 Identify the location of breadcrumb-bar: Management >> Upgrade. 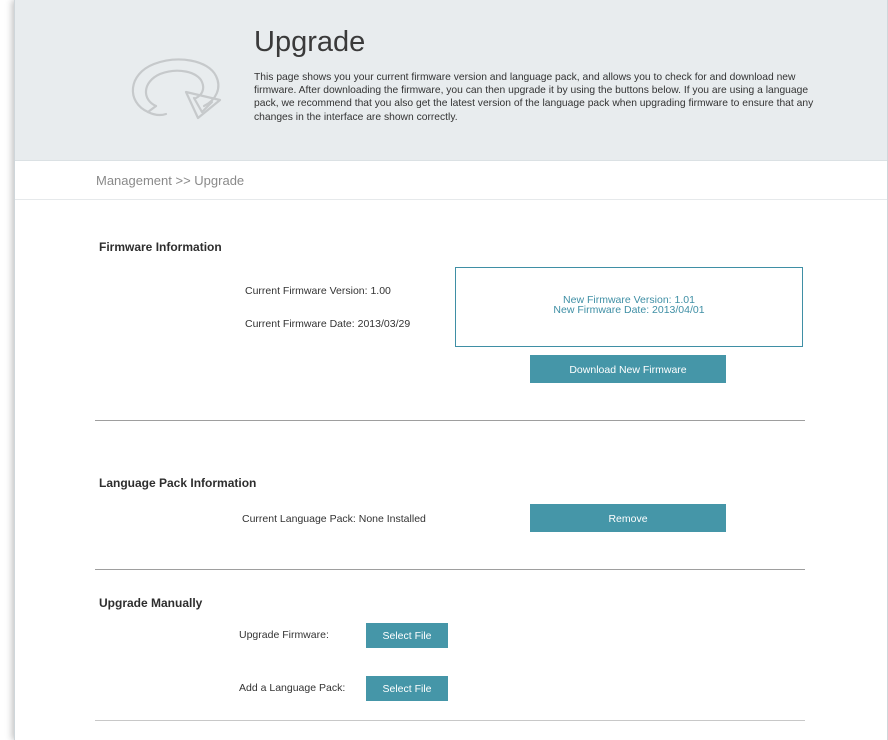
(451, 180).